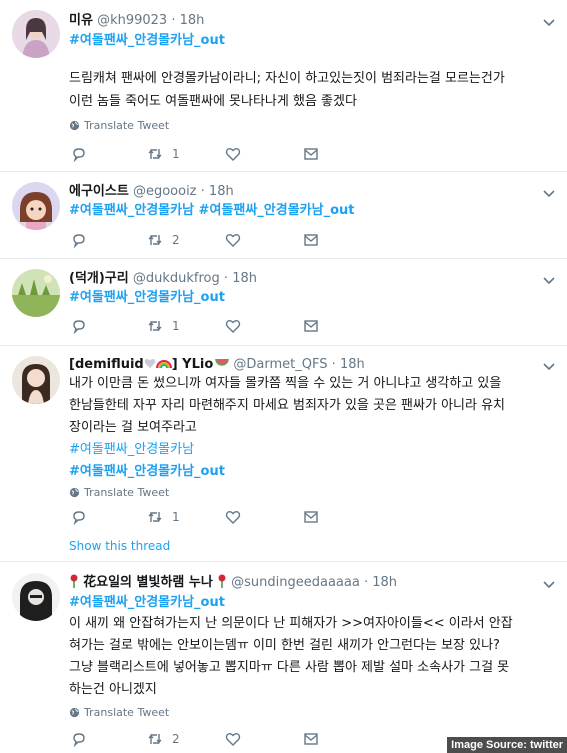 The width and height of the screenshot is (567, 753). What do you see at coordinates (106, 364) in the screenshot?
I see `author-name: [demifluid` at bounding box center [106, 364].